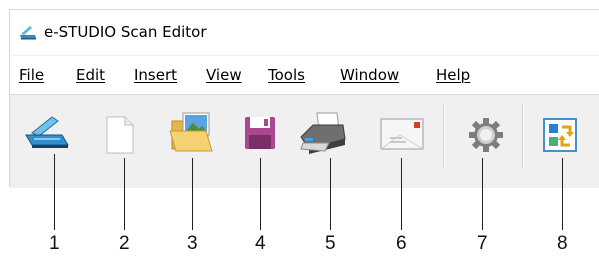 The height and width of the screenshot is (257, 599). Describe the element at coordinates (261, 133) in the screenshot. I see `save-button` at that location.